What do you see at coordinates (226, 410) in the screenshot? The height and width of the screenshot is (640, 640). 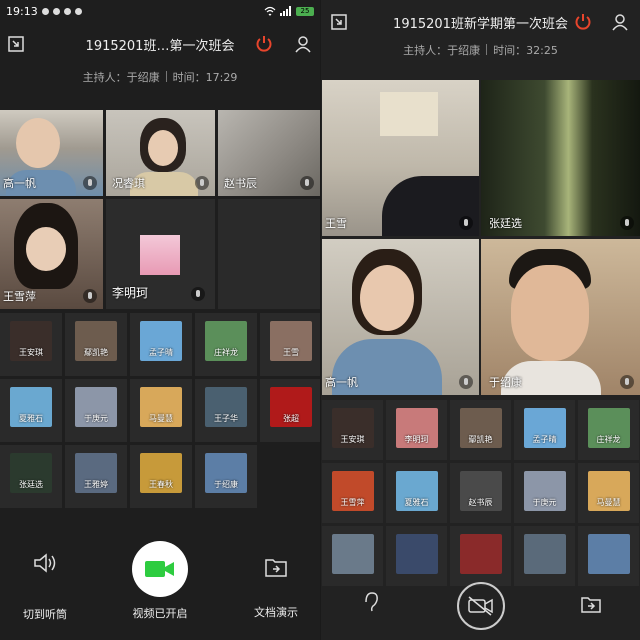 I see `participant-cell: 王子华` at bounding box center [226, 410].